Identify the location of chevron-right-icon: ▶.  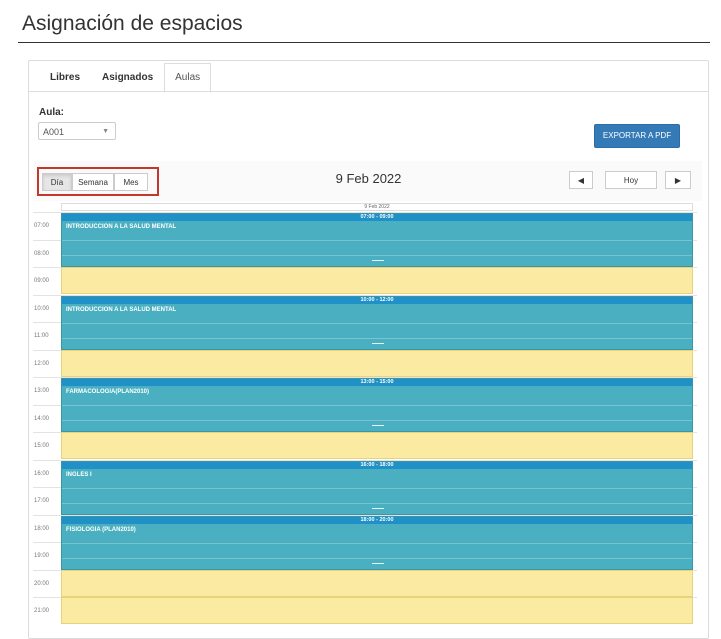
(678, 180).